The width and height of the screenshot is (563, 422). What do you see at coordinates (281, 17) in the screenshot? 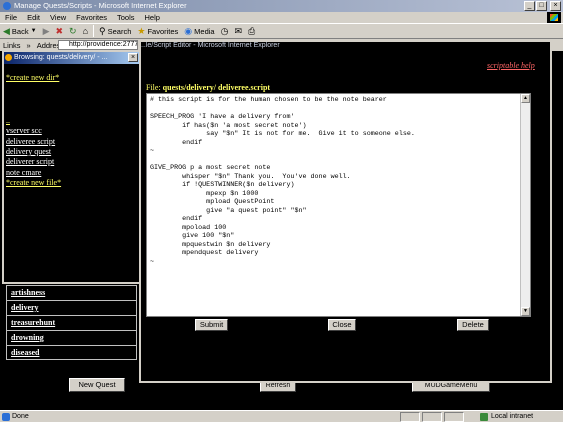
I see `menu-bar: File Edit View Favorites Tools Help` at bounding box center [281, 17].